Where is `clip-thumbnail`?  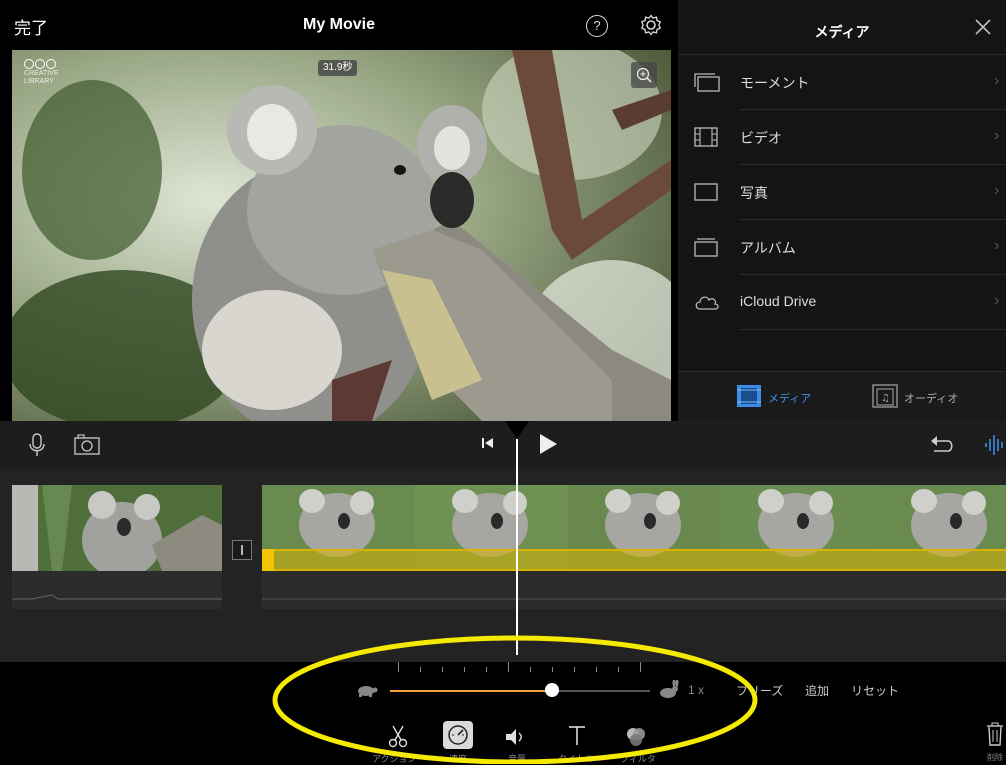
clip-thumbnail is located at coordinates (117, 528).